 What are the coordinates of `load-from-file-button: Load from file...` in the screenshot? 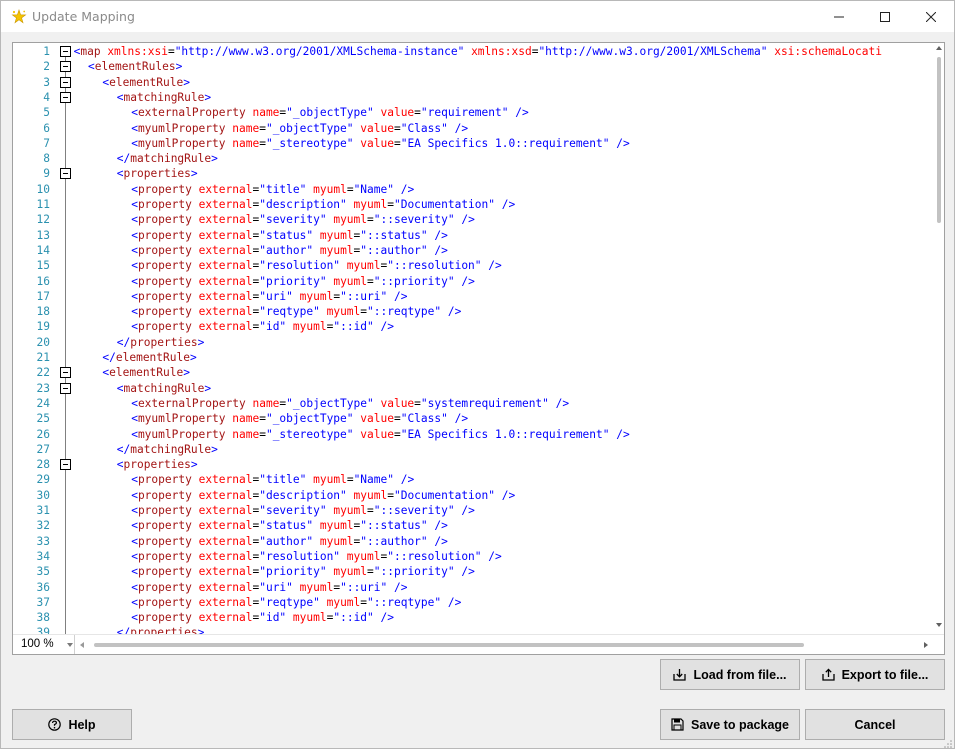 It's located at (730, 674).